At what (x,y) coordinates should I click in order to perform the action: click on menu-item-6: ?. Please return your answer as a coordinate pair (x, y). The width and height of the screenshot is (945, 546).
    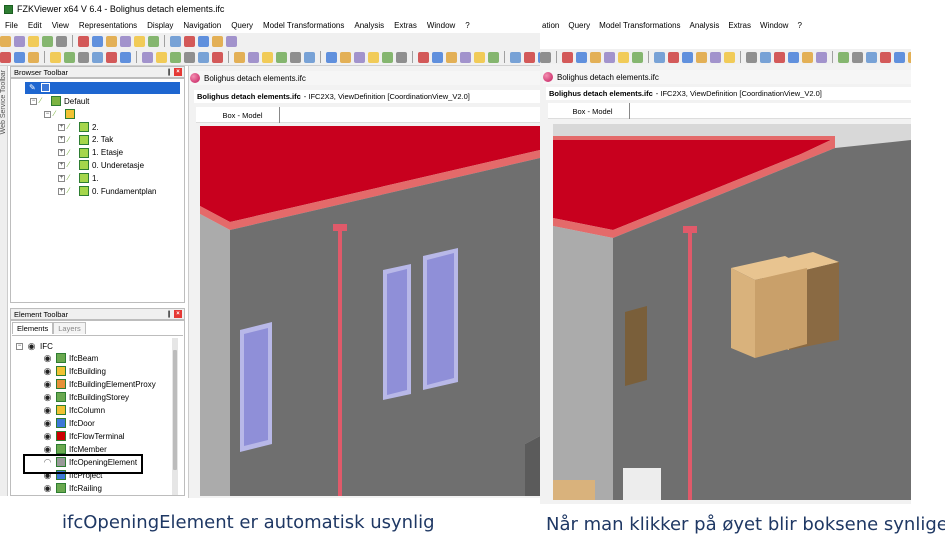
    Looking at the image, I should click on (799, 25).